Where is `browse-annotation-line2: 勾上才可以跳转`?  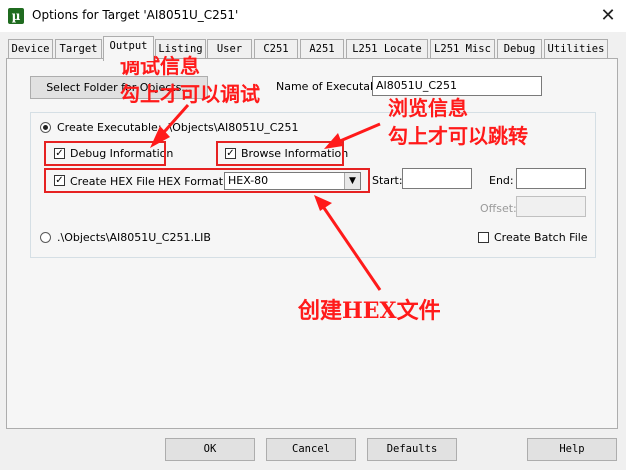 browse-annotation-line2: 勾上才可以跳转 is located at coordinates (458, 136).